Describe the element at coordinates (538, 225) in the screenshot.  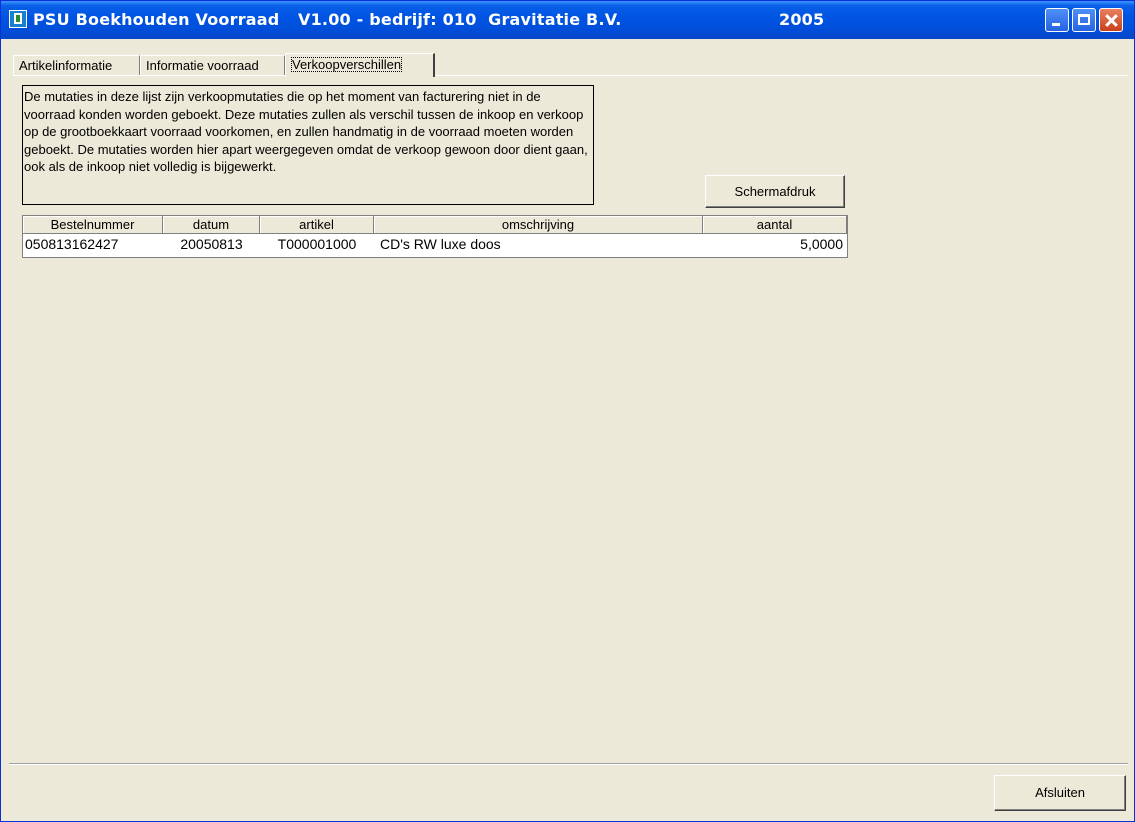
I see `column-header-omschrijving: omschrijving` at that location.